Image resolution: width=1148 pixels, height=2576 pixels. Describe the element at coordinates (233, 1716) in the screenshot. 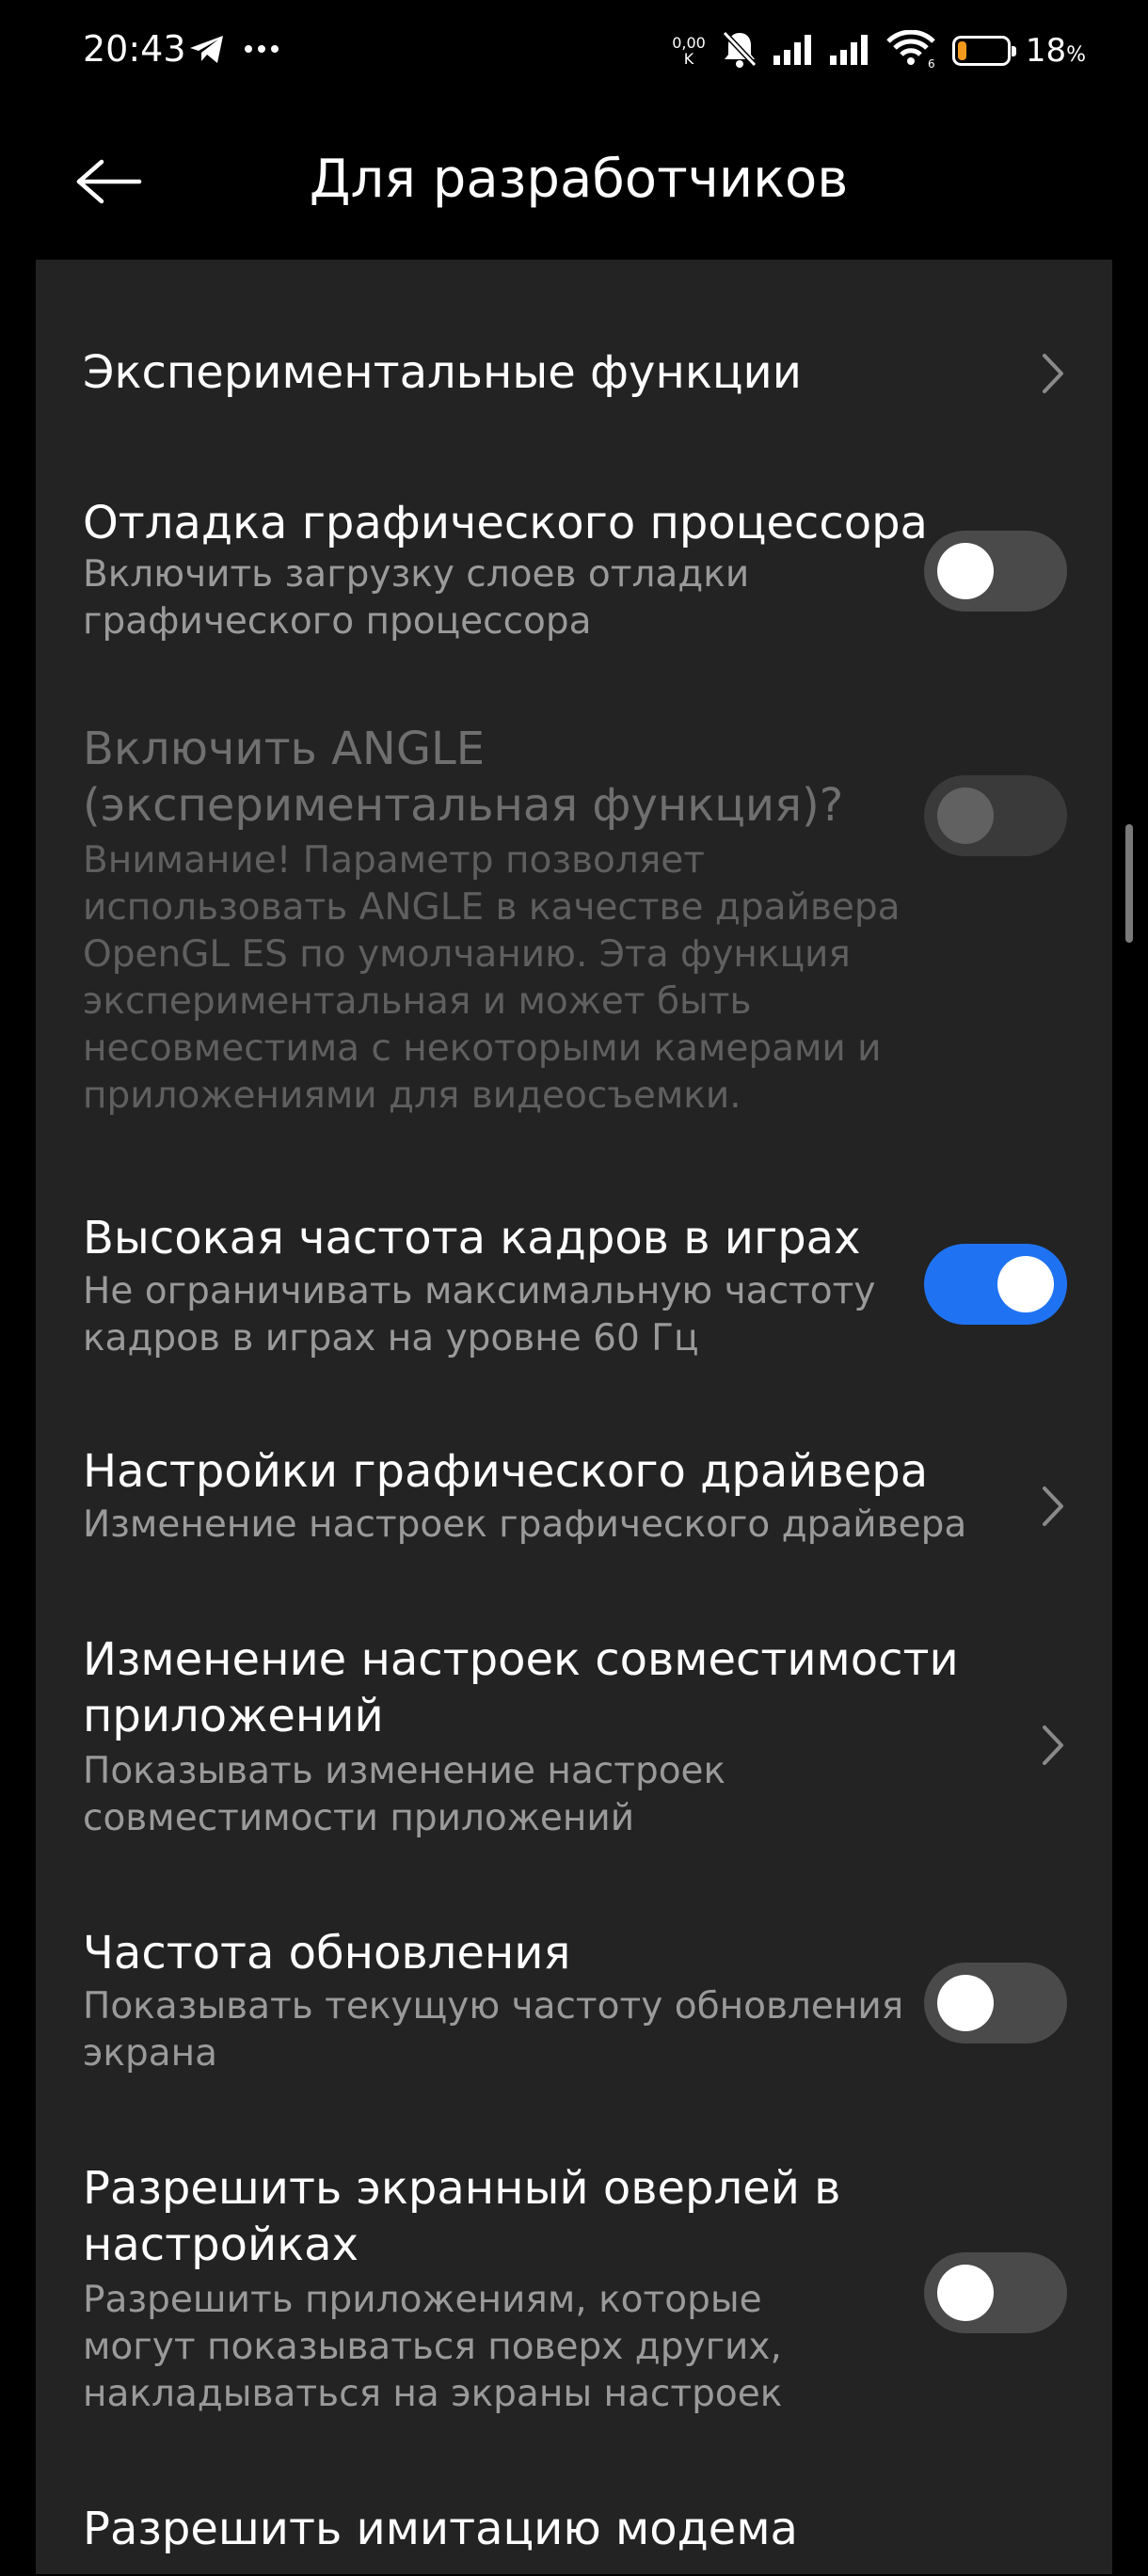

I see `setting-title: приложений` at that location.